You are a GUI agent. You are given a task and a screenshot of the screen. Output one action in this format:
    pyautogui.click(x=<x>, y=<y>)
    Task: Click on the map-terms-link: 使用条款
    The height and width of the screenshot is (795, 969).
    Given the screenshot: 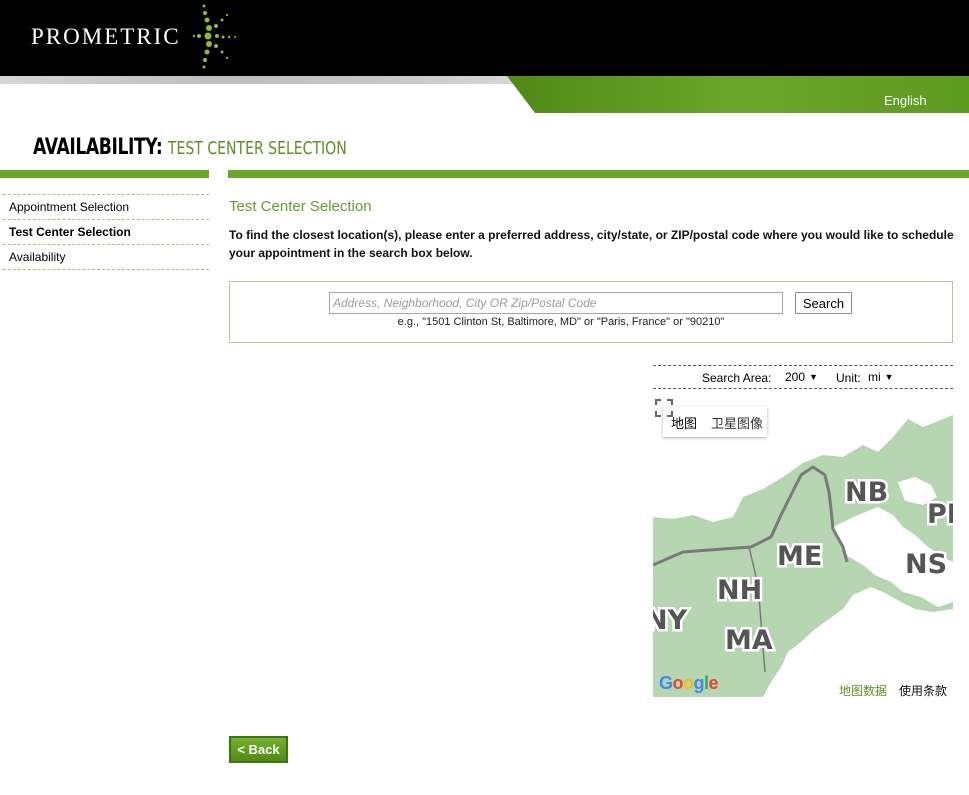 What is the action you would take?
    pyautogui.click(x=923, y=689)
    